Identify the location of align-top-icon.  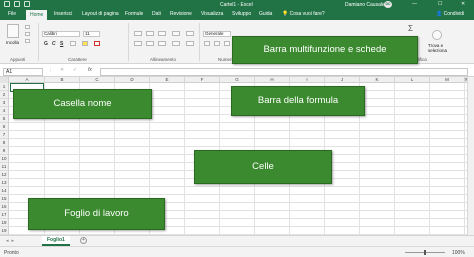
(138, 33).